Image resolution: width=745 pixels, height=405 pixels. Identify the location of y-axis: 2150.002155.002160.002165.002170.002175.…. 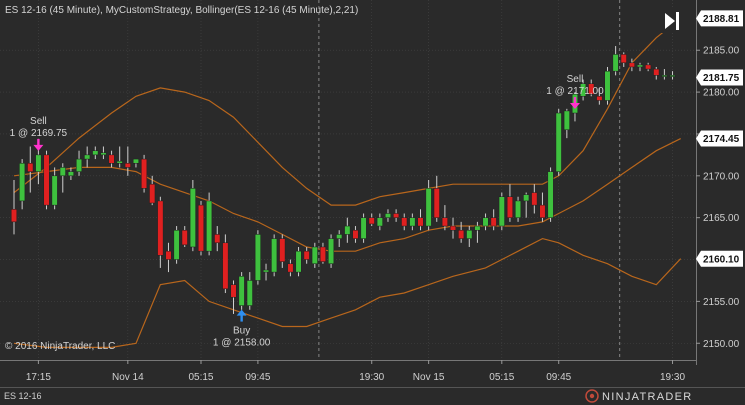
(719, 182).